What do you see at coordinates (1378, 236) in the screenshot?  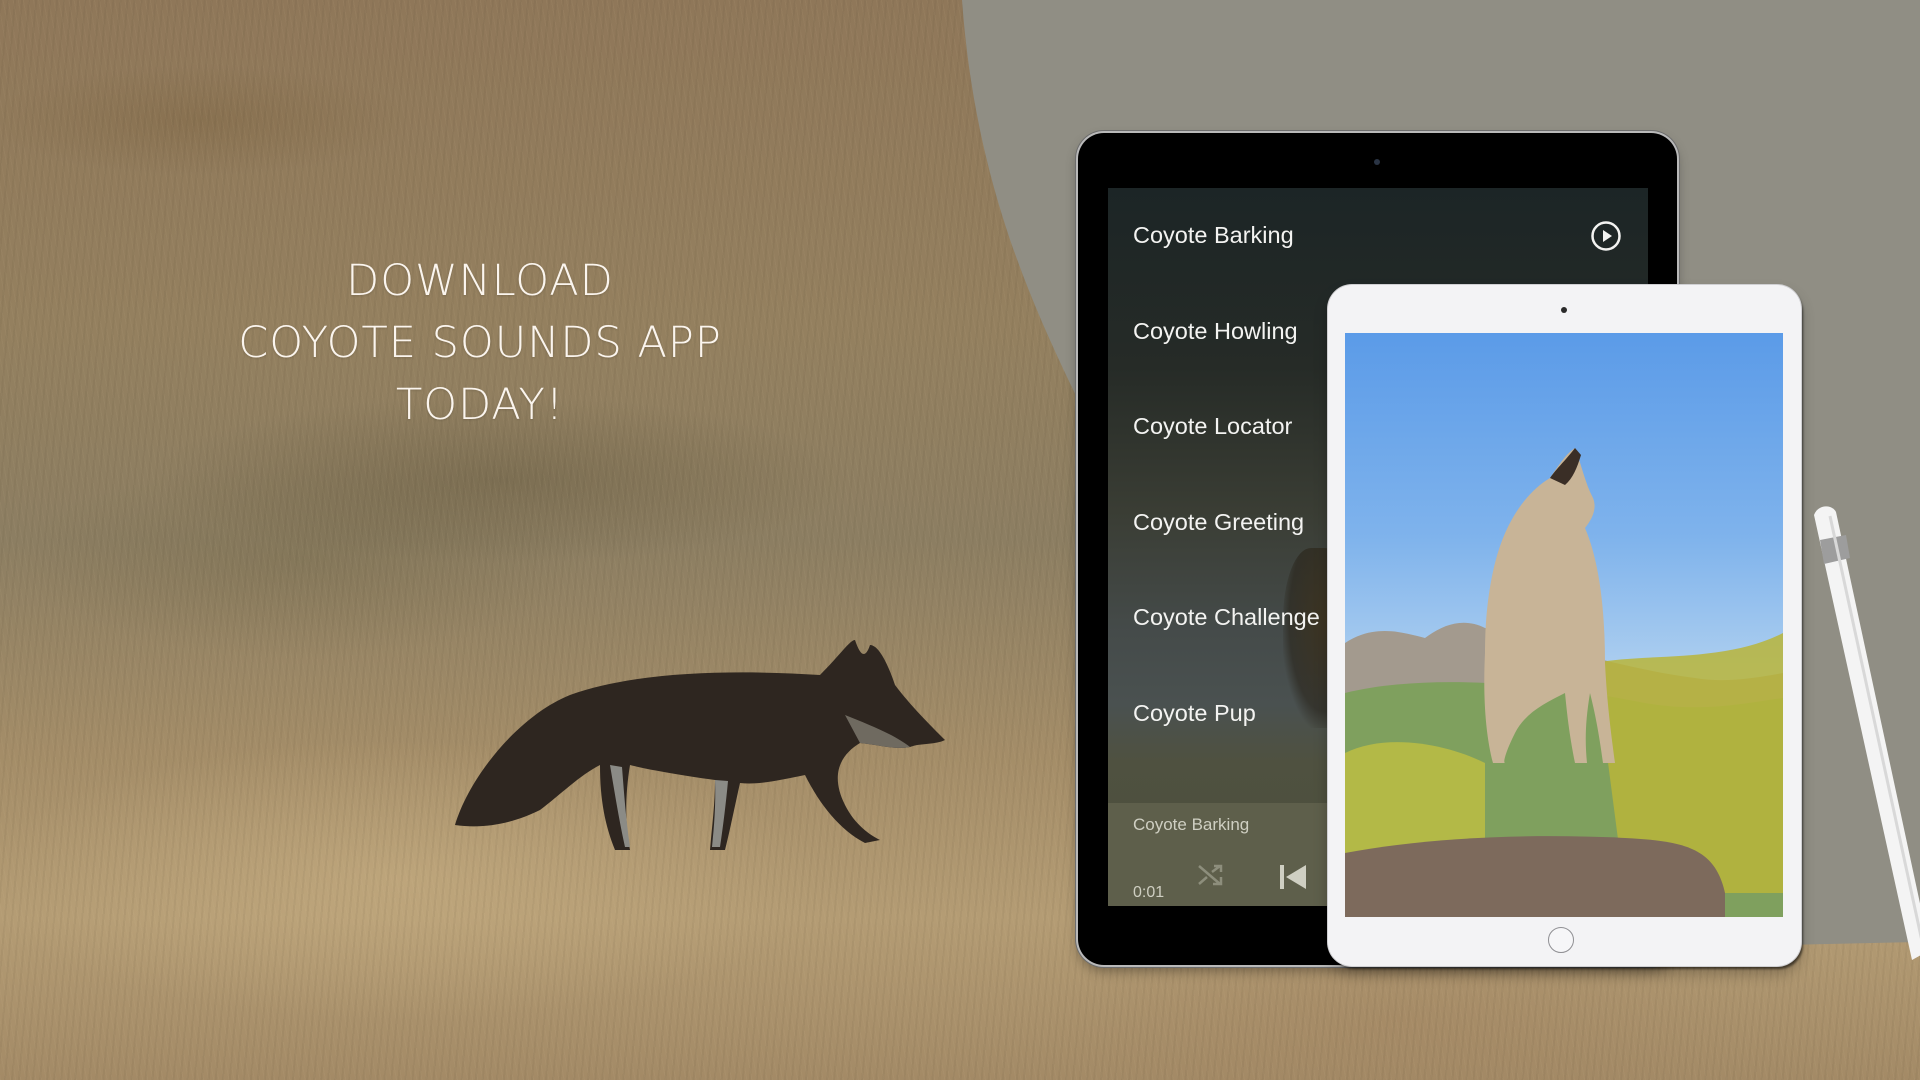 I see `track-item-coyote-barking: Coyote Barking` at bounding box center [1378, 236].